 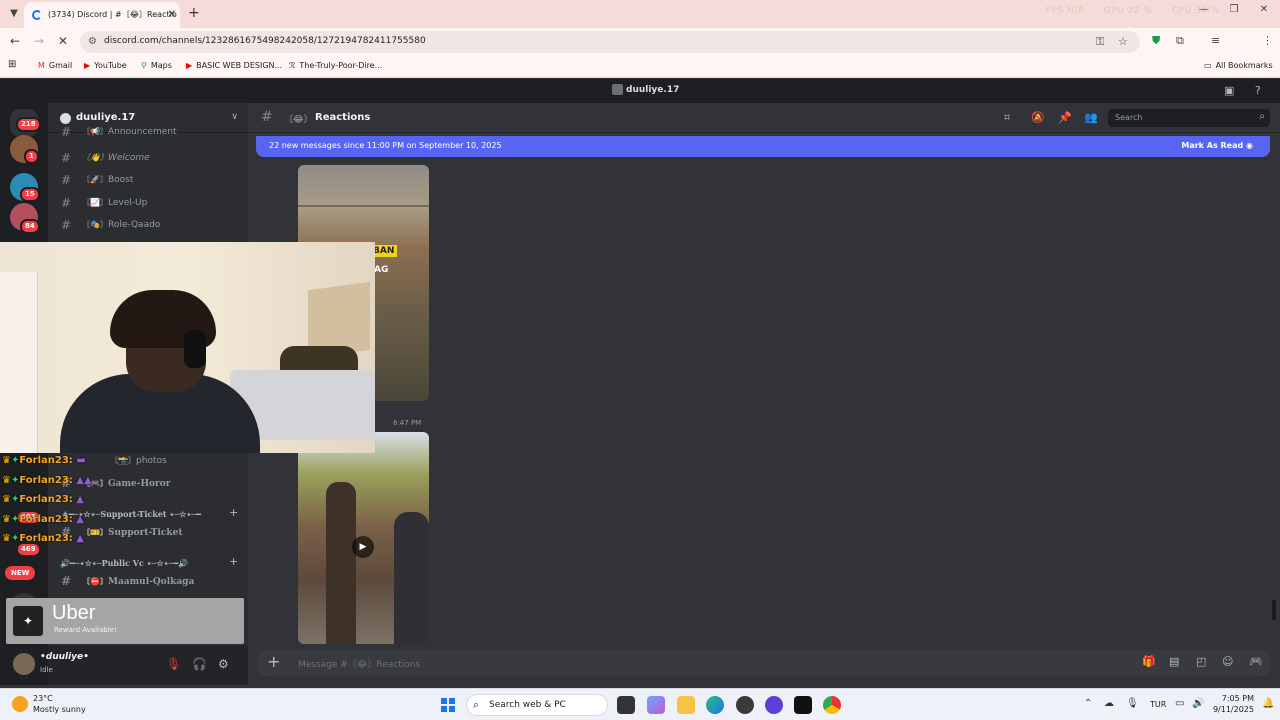 What do you see at coordinates (1258, 90) in the screenshot?
I see `help-icon: ?` at bounding box center [1258, 90].